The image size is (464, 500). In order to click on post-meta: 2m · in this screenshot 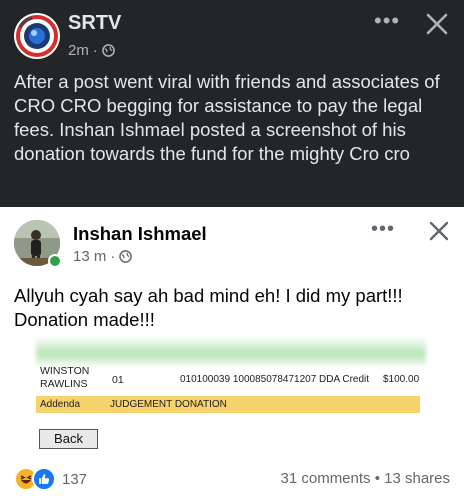, I will do `click(91, 50)`.